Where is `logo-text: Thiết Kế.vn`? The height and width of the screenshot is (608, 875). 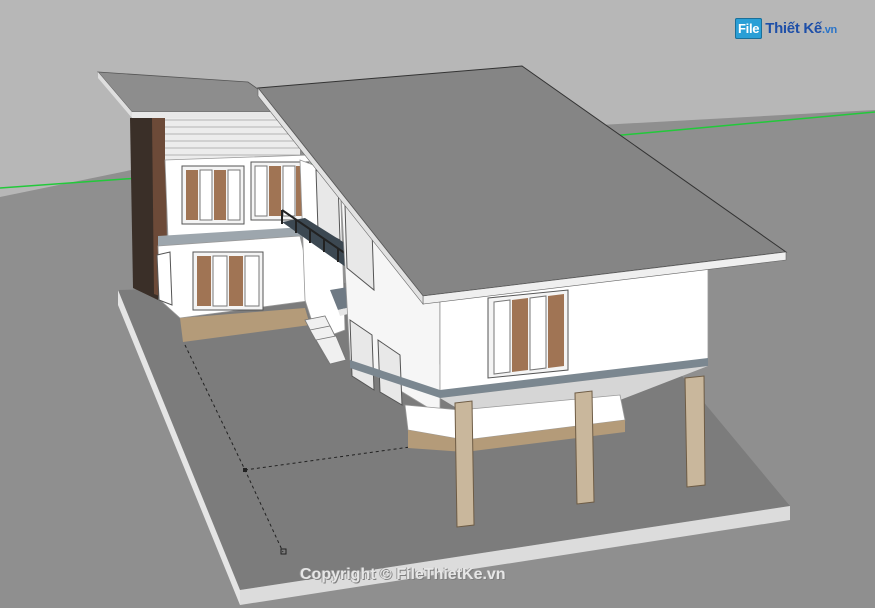
logo-text: Thiết Kế.vn is located at coordinates (801, 28).